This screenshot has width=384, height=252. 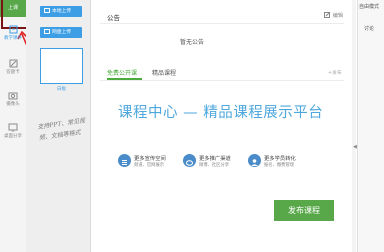 I want to click on nav-item-label: 摄像头, so click(x=13, y=104).